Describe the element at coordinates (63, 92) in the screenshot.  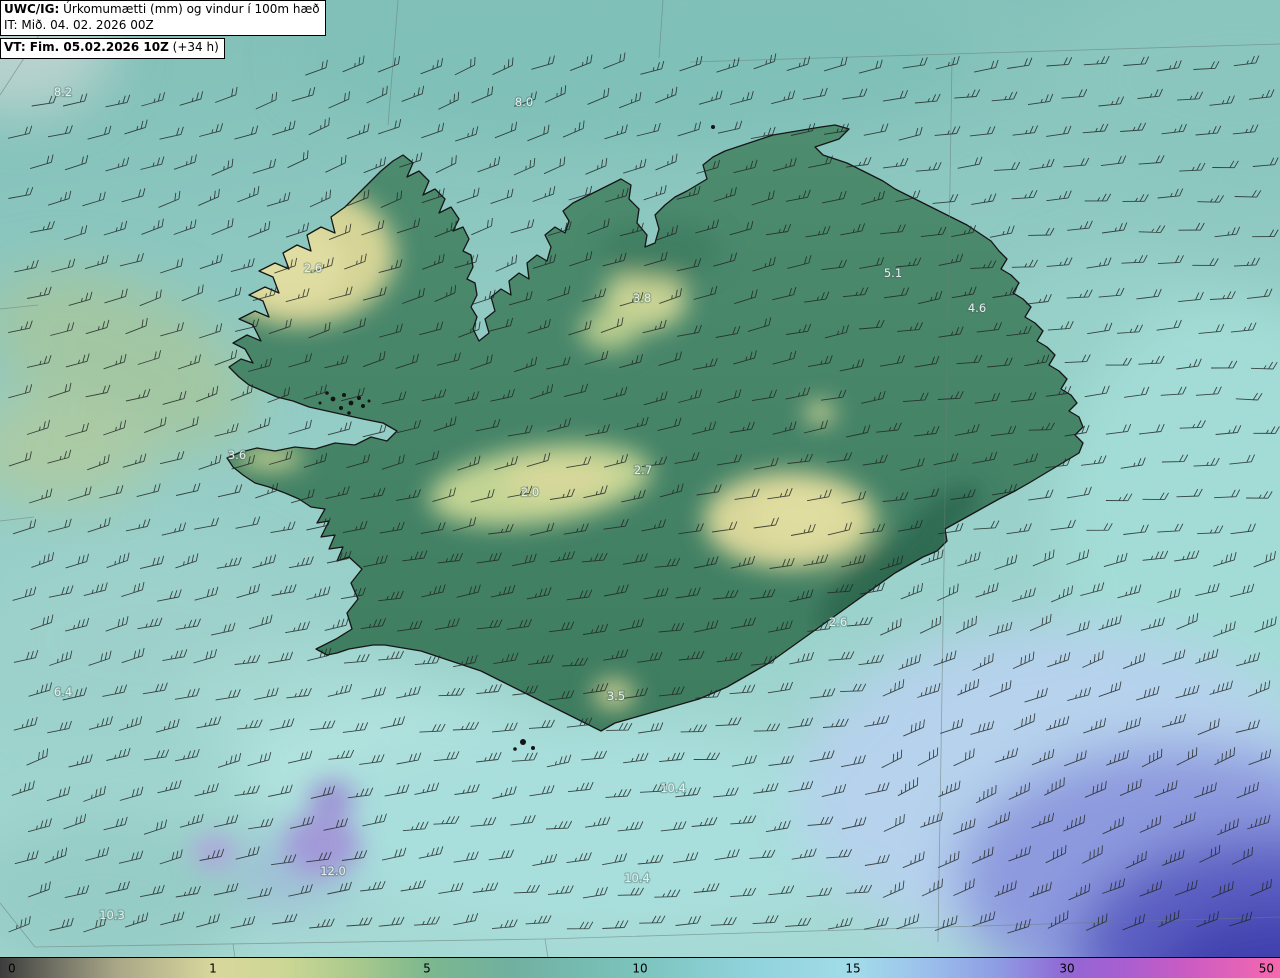
I see `contour-label: 8.2` at that location.